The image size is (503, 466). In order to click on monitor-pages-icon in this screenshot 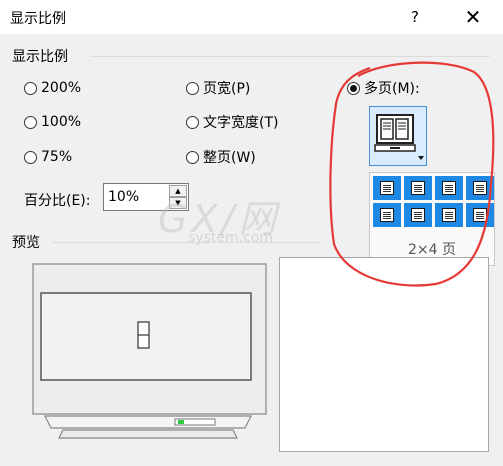, I will do `click(399, 137)`.